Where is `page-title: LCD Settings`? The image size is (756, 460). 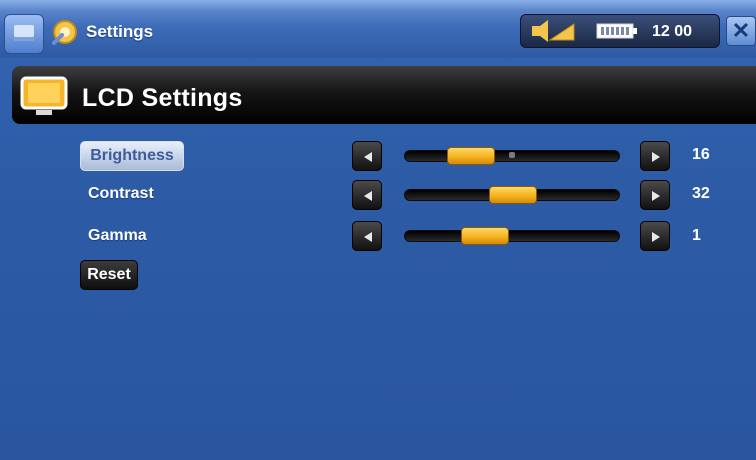
page-title: LCD Settings is located at coordinates (162, 98).